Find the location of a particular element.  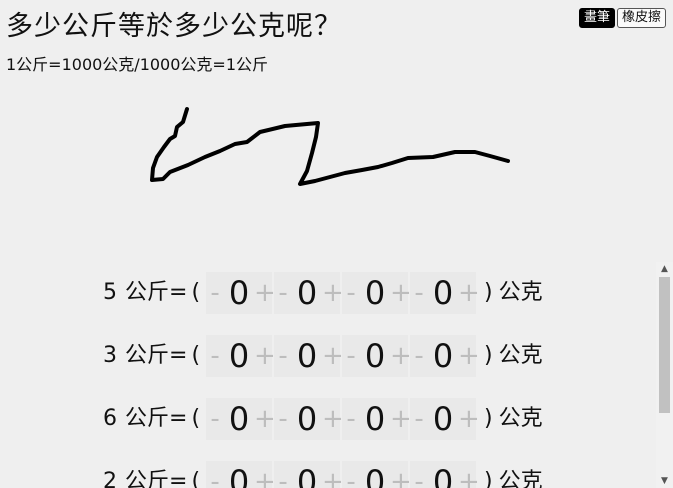

conversion-row: 6 公斤 = ( - 0 + - 0 + - 0 + - 0 + ) 公克 is located at coordinates (323, 419).